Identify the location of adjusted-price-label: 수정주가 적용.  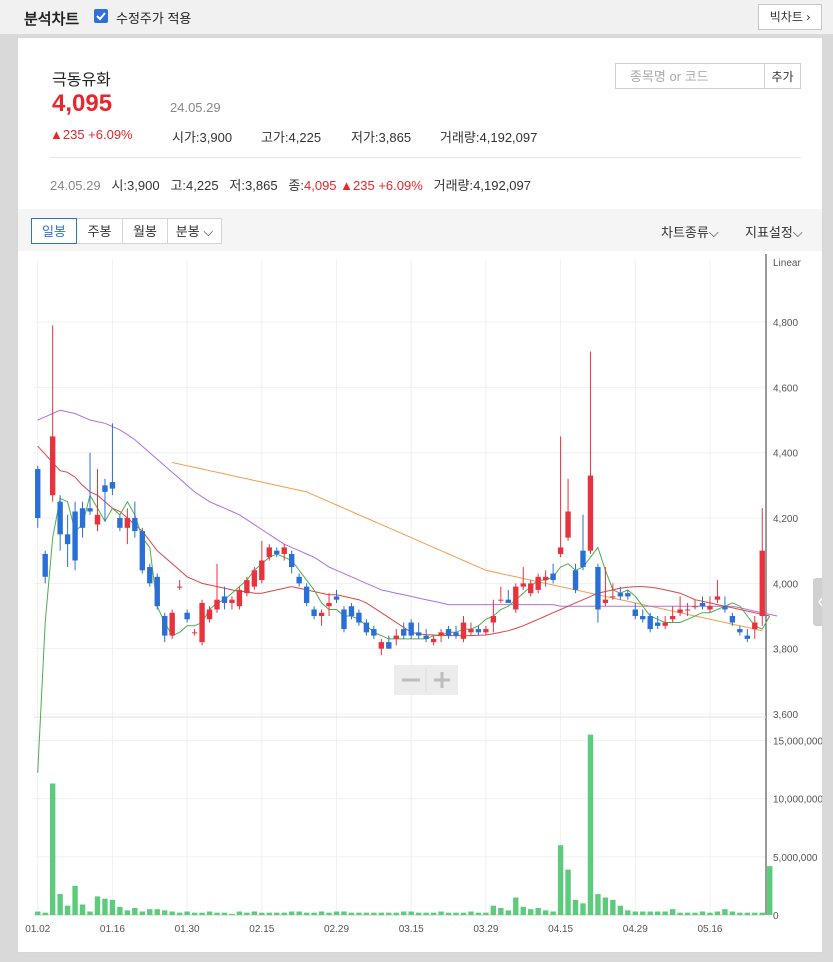
(153, 17).